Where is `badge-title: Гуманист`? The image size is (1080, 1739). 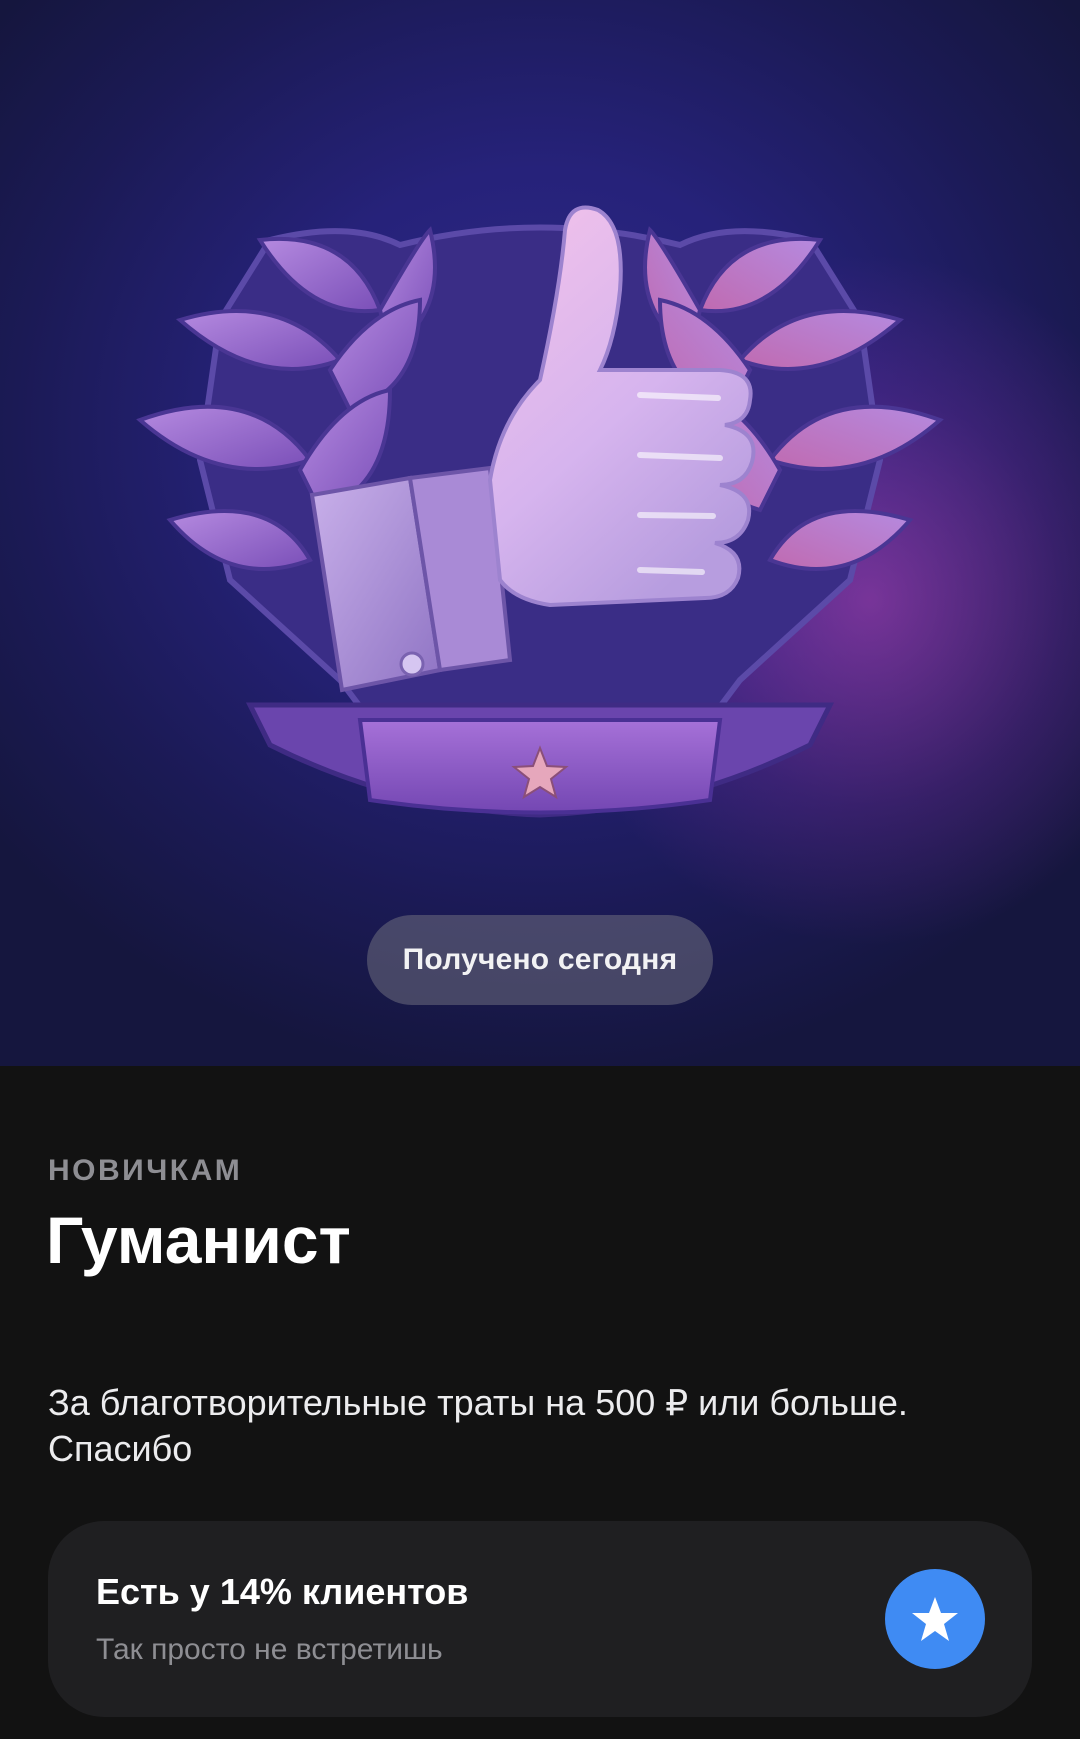
badge-title: Гуманист is located at coordinates (198, 1240).